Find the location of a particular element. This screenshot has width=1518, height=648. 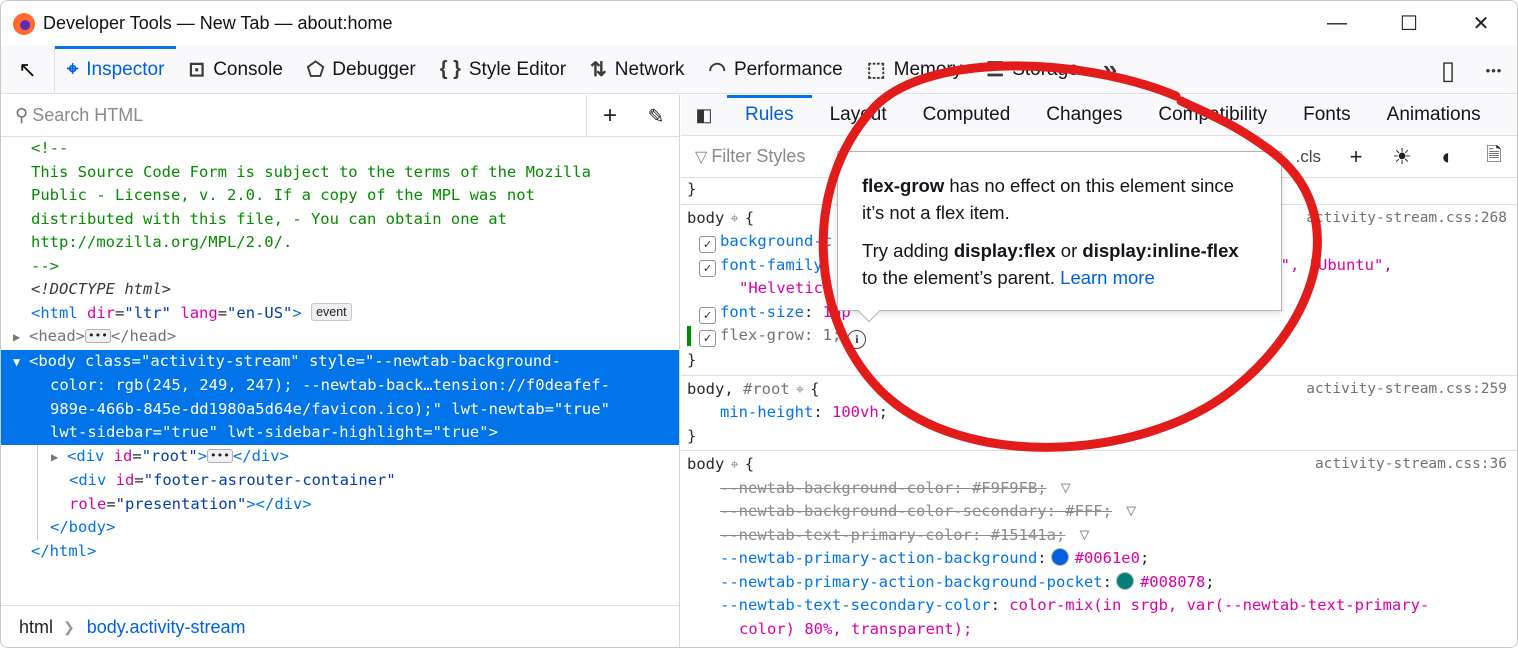

tooltip-property: flex-grow is located at coordinates (903, 185).